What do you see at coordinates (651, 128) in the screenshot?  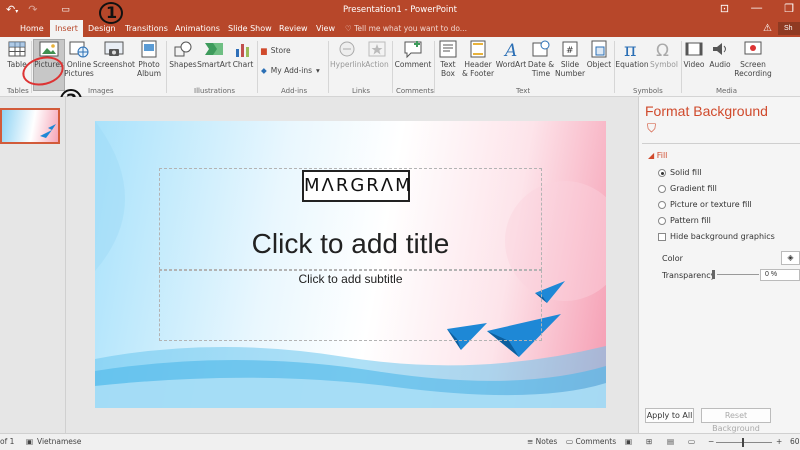 I see `paint-bucket-icon: ⛉` at bounding box center [651, 128].